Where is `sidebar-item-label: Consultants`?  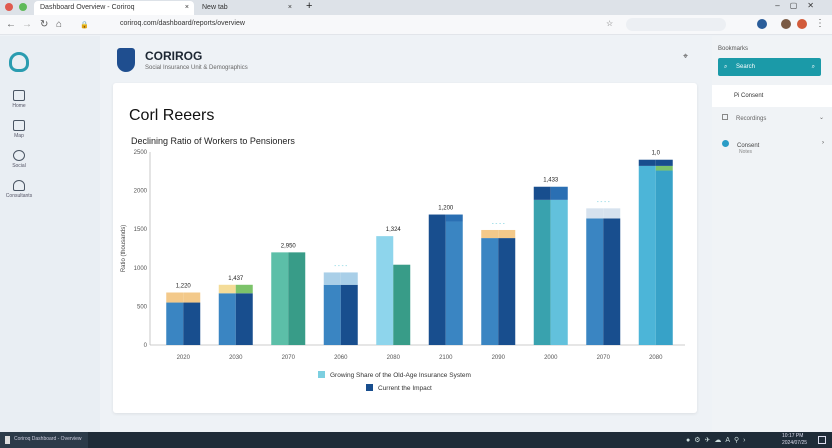
sidebar-item-label: Consultants is located at coordinates (19, 196).